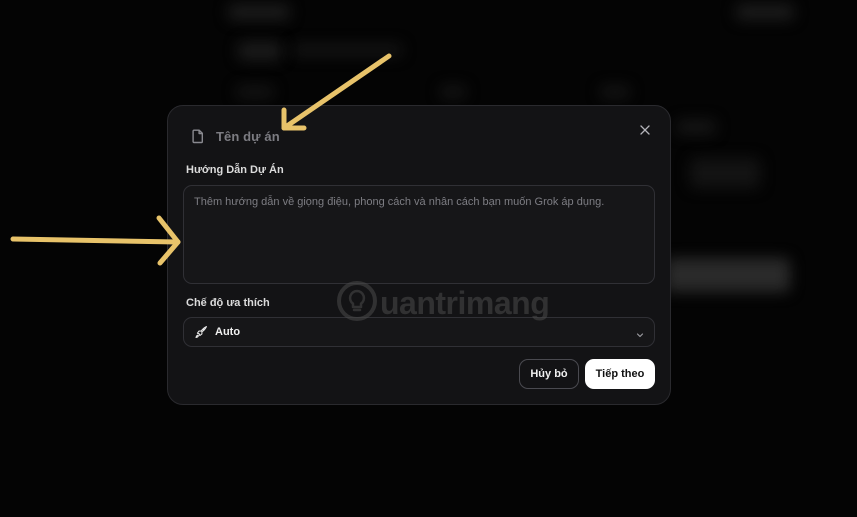 This screenshot has width=857, height=517. What do you see at coordinates (95, 240) in the screenshot?
I see `arrow-to-instructions` at bounding box center [95, 240].